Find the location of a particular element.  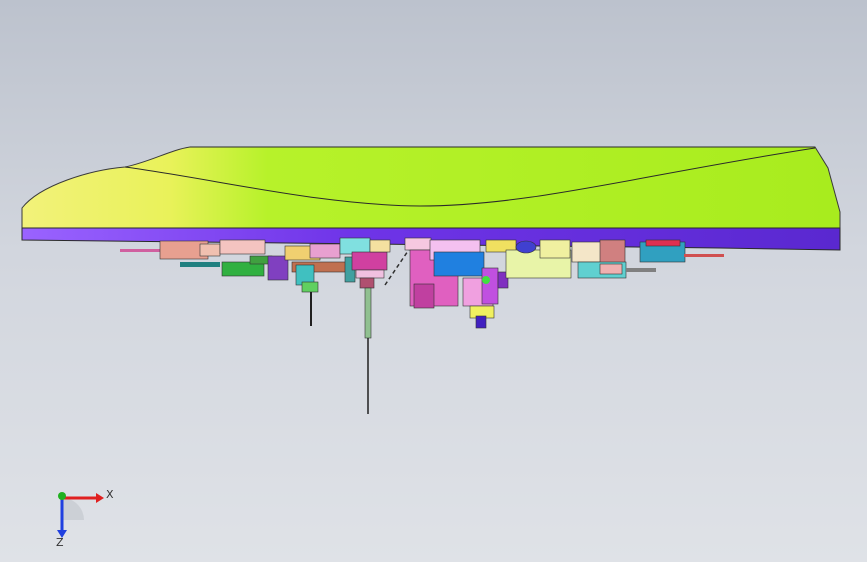

center-assembly is located at coordinates (434, 325).